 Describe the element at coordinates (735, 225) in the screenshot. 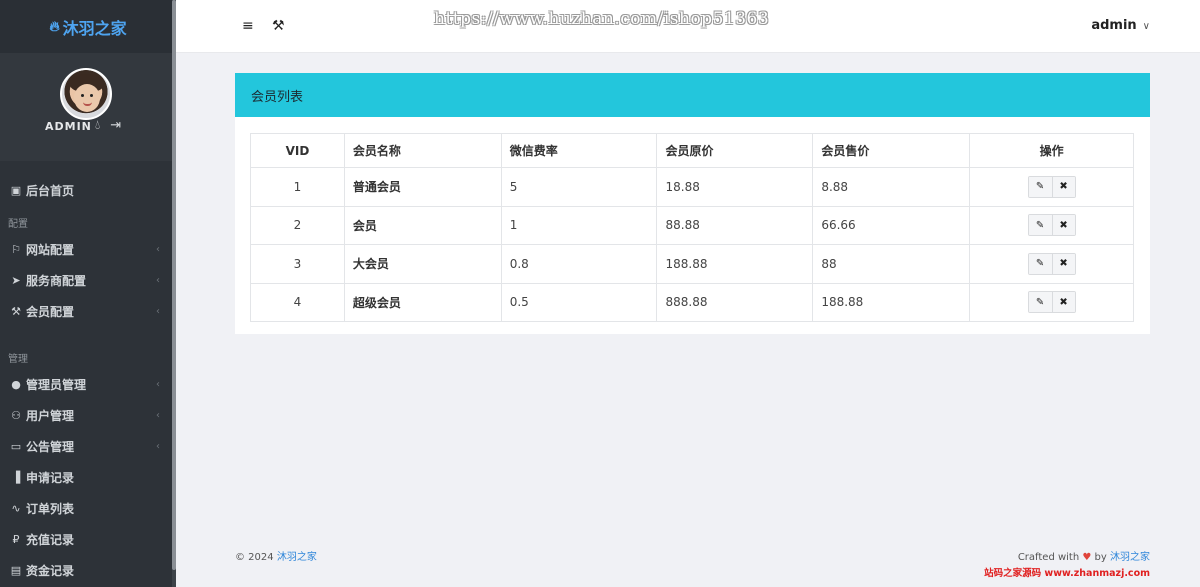

I see `cell-original: 88.88` at that location.